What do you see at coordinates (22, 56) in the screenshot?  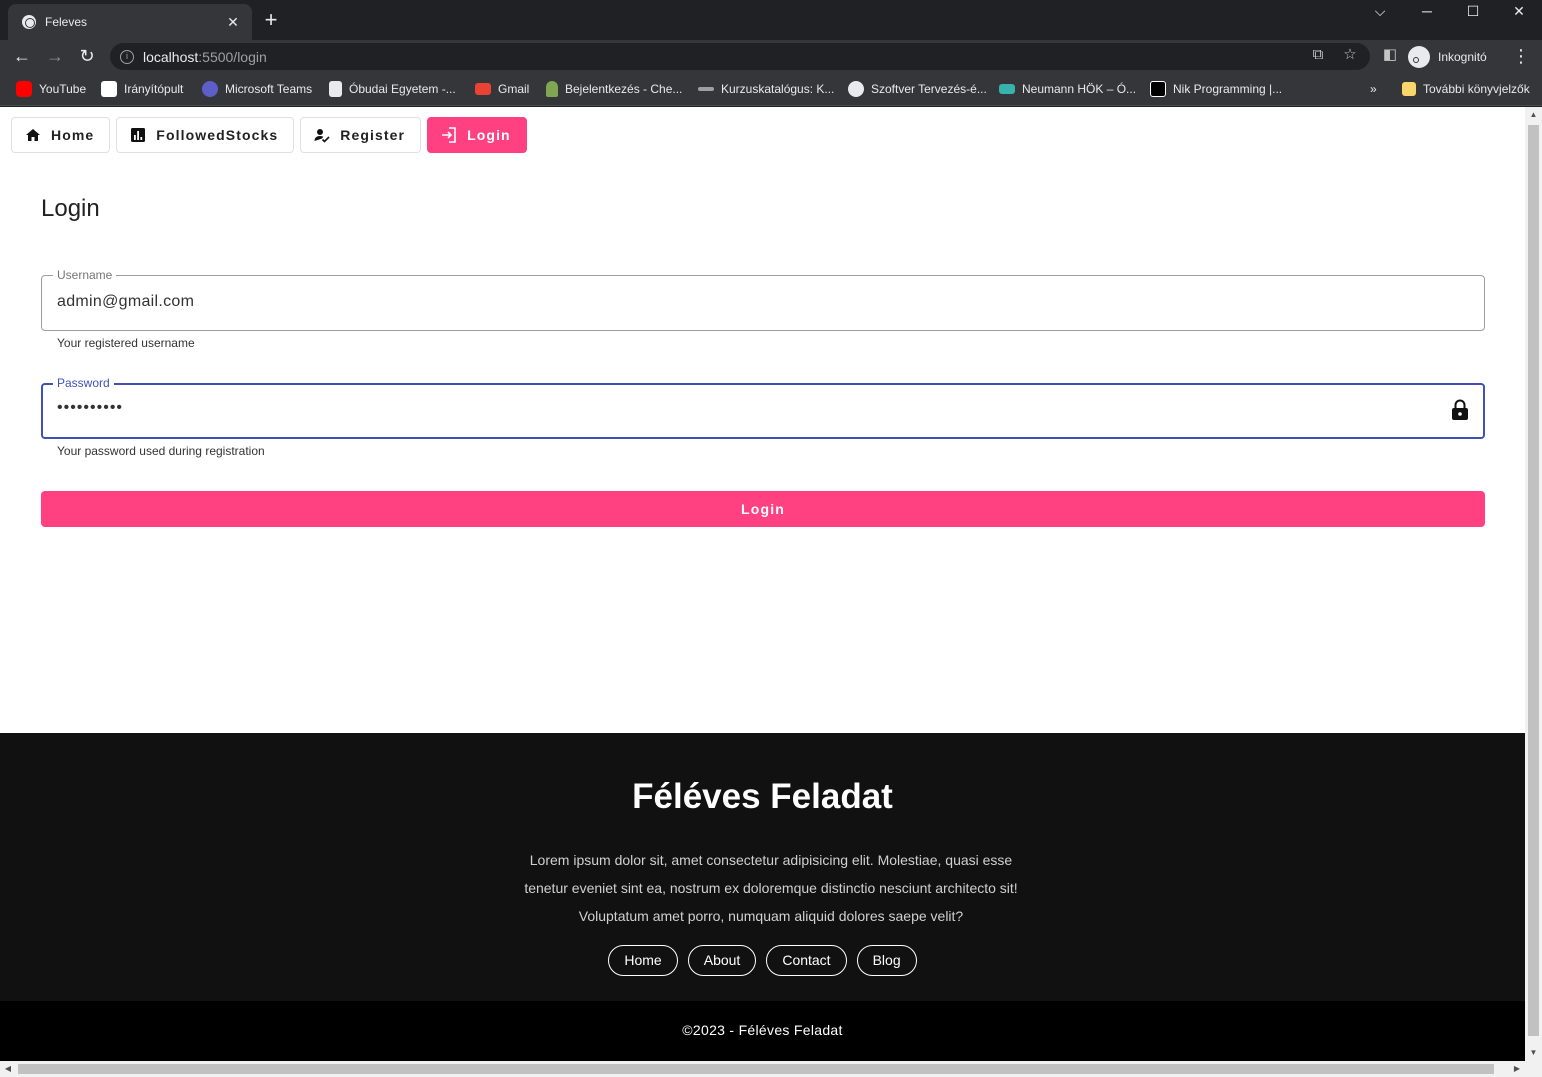 I see `back-icon: ←` at bounding box center [22, 56].